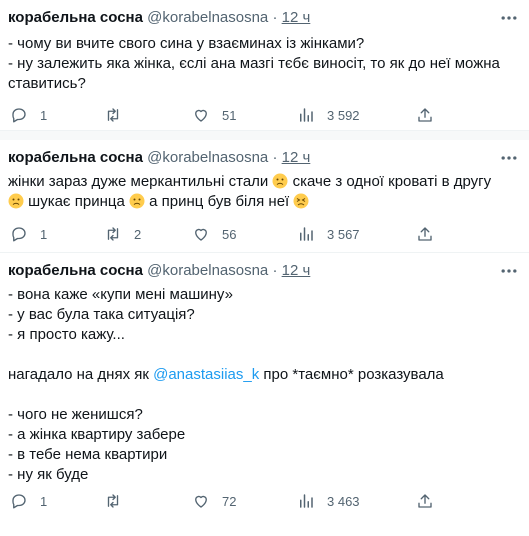 The image size is (529, 536). I want to click on views-button: 3 463, so click(328, 501).